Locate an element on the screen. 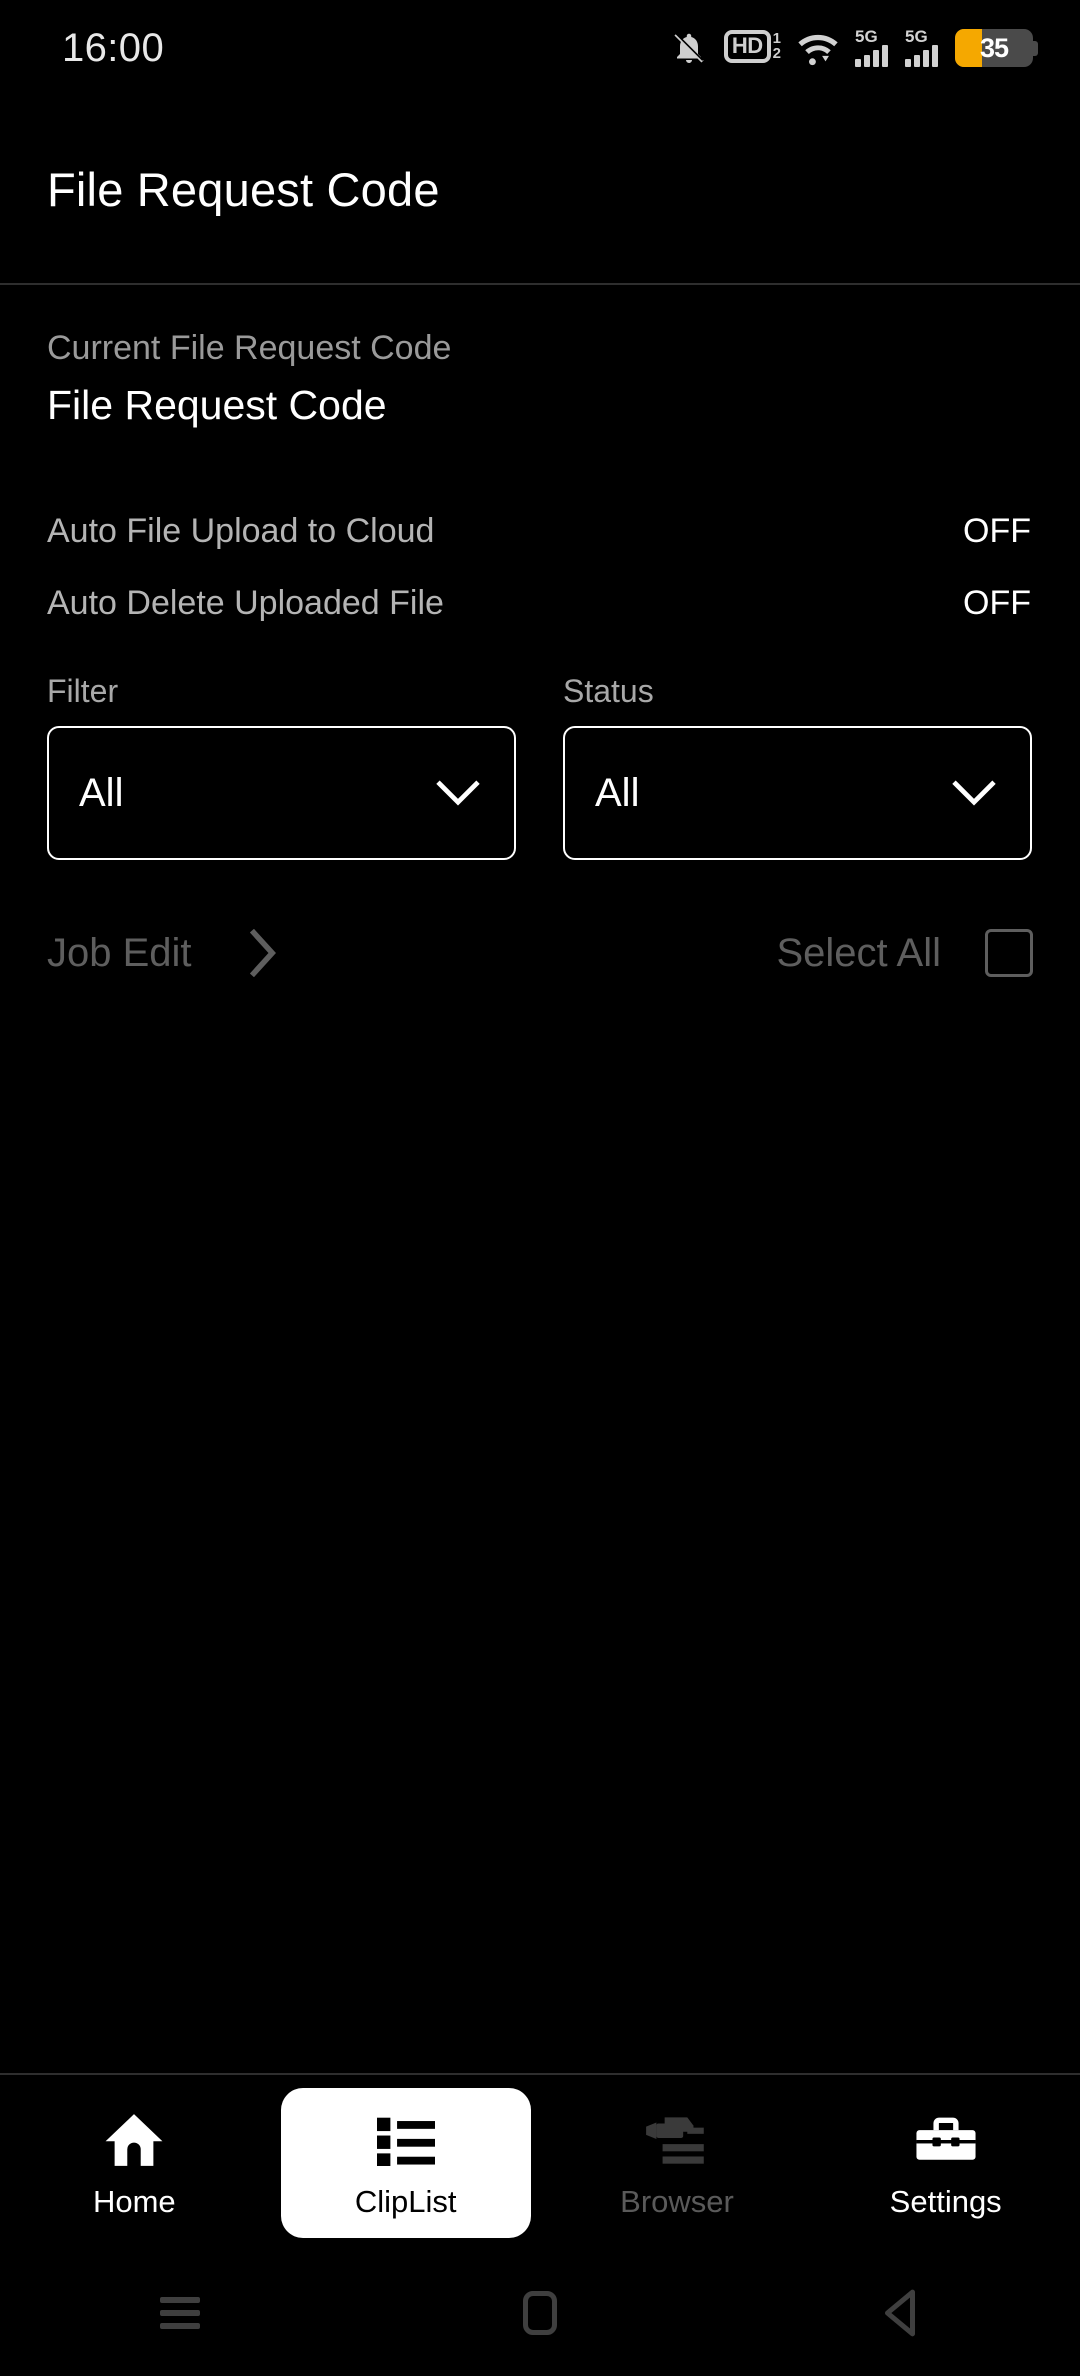 Image resolution: width=1080 pixels, height=2376 pixels. toolbox-icon is located at coordinates (946, 2140).